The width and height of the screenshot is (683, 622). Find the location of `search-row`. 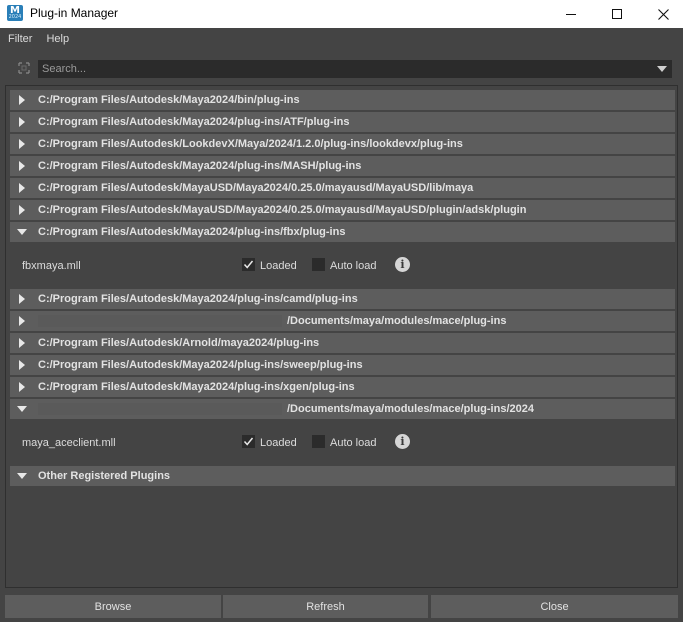

search-row is located at coordinates (341, 69).